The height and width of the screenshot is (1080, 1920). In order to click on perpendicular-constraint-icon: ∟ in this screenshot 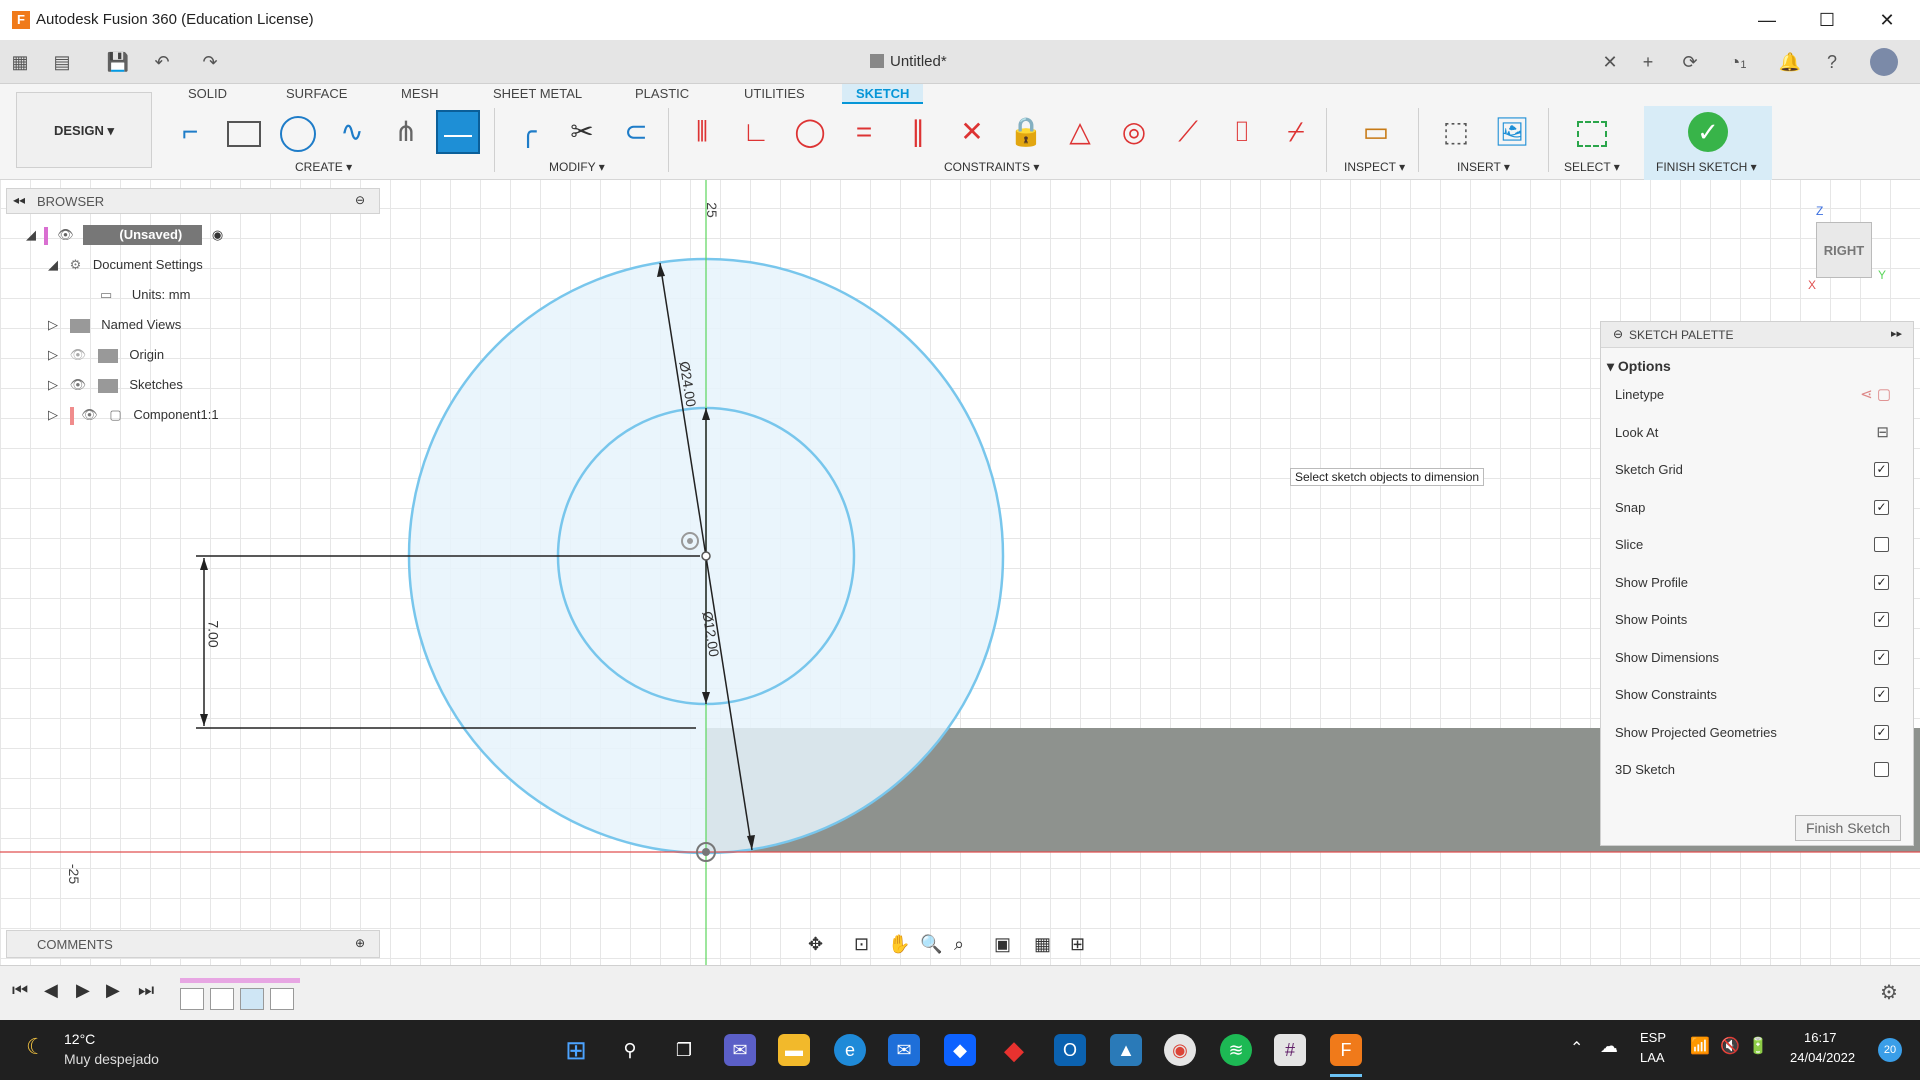, I will do `click(756, 132)`.